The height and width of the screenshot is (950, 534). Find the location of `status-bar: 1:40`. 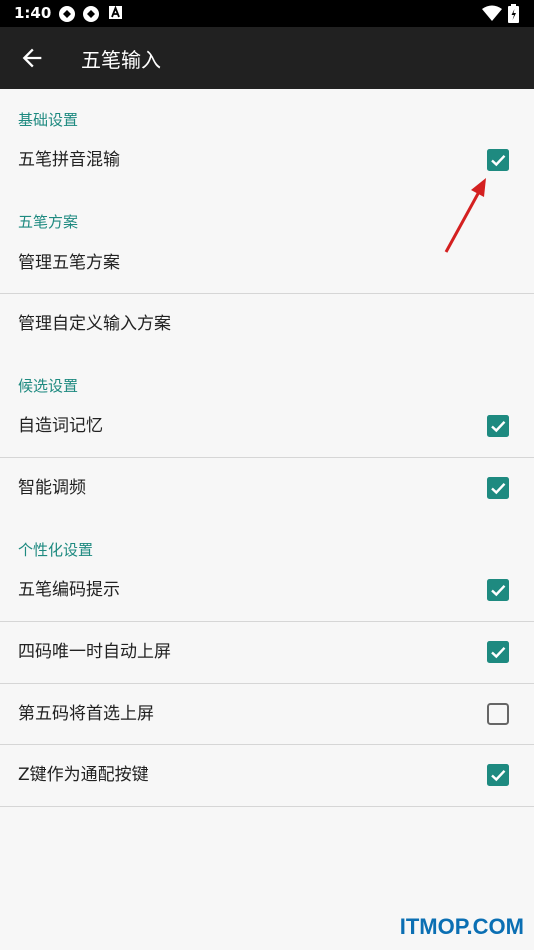

status-bar: 1:40 is located at coordinates (267, 13).